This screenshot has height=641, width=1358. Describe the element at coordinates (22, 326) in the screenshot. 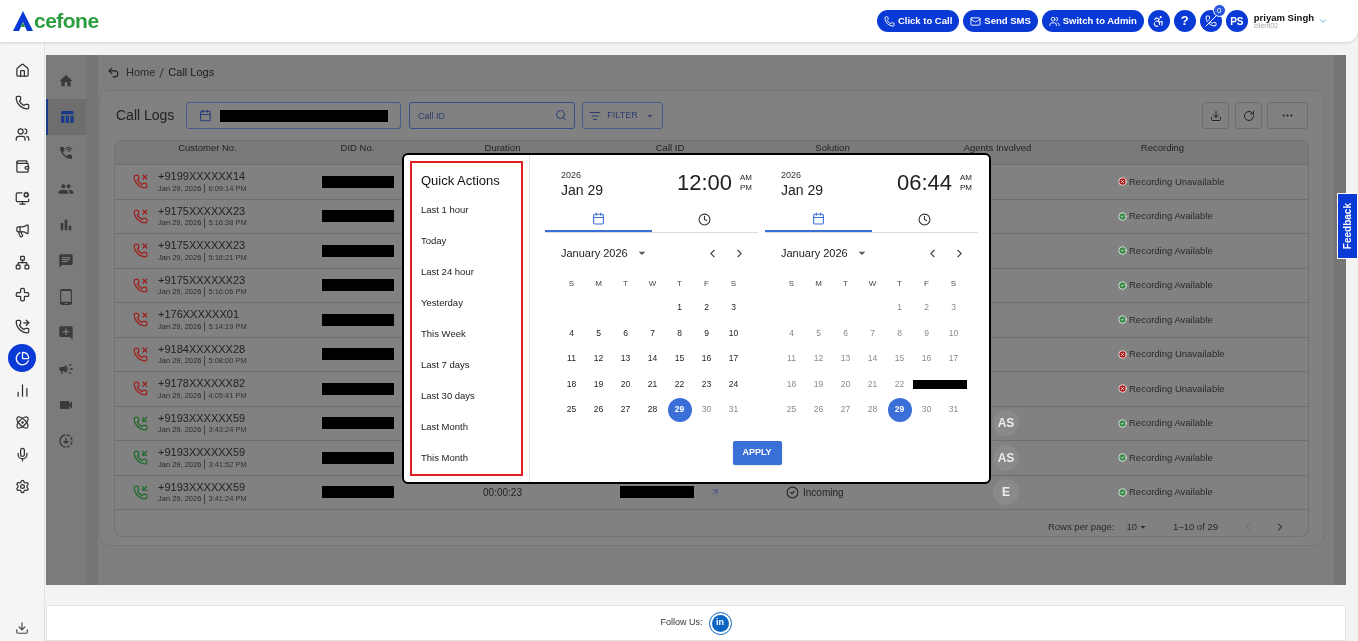

I see `phone-forward-icon` at that location.